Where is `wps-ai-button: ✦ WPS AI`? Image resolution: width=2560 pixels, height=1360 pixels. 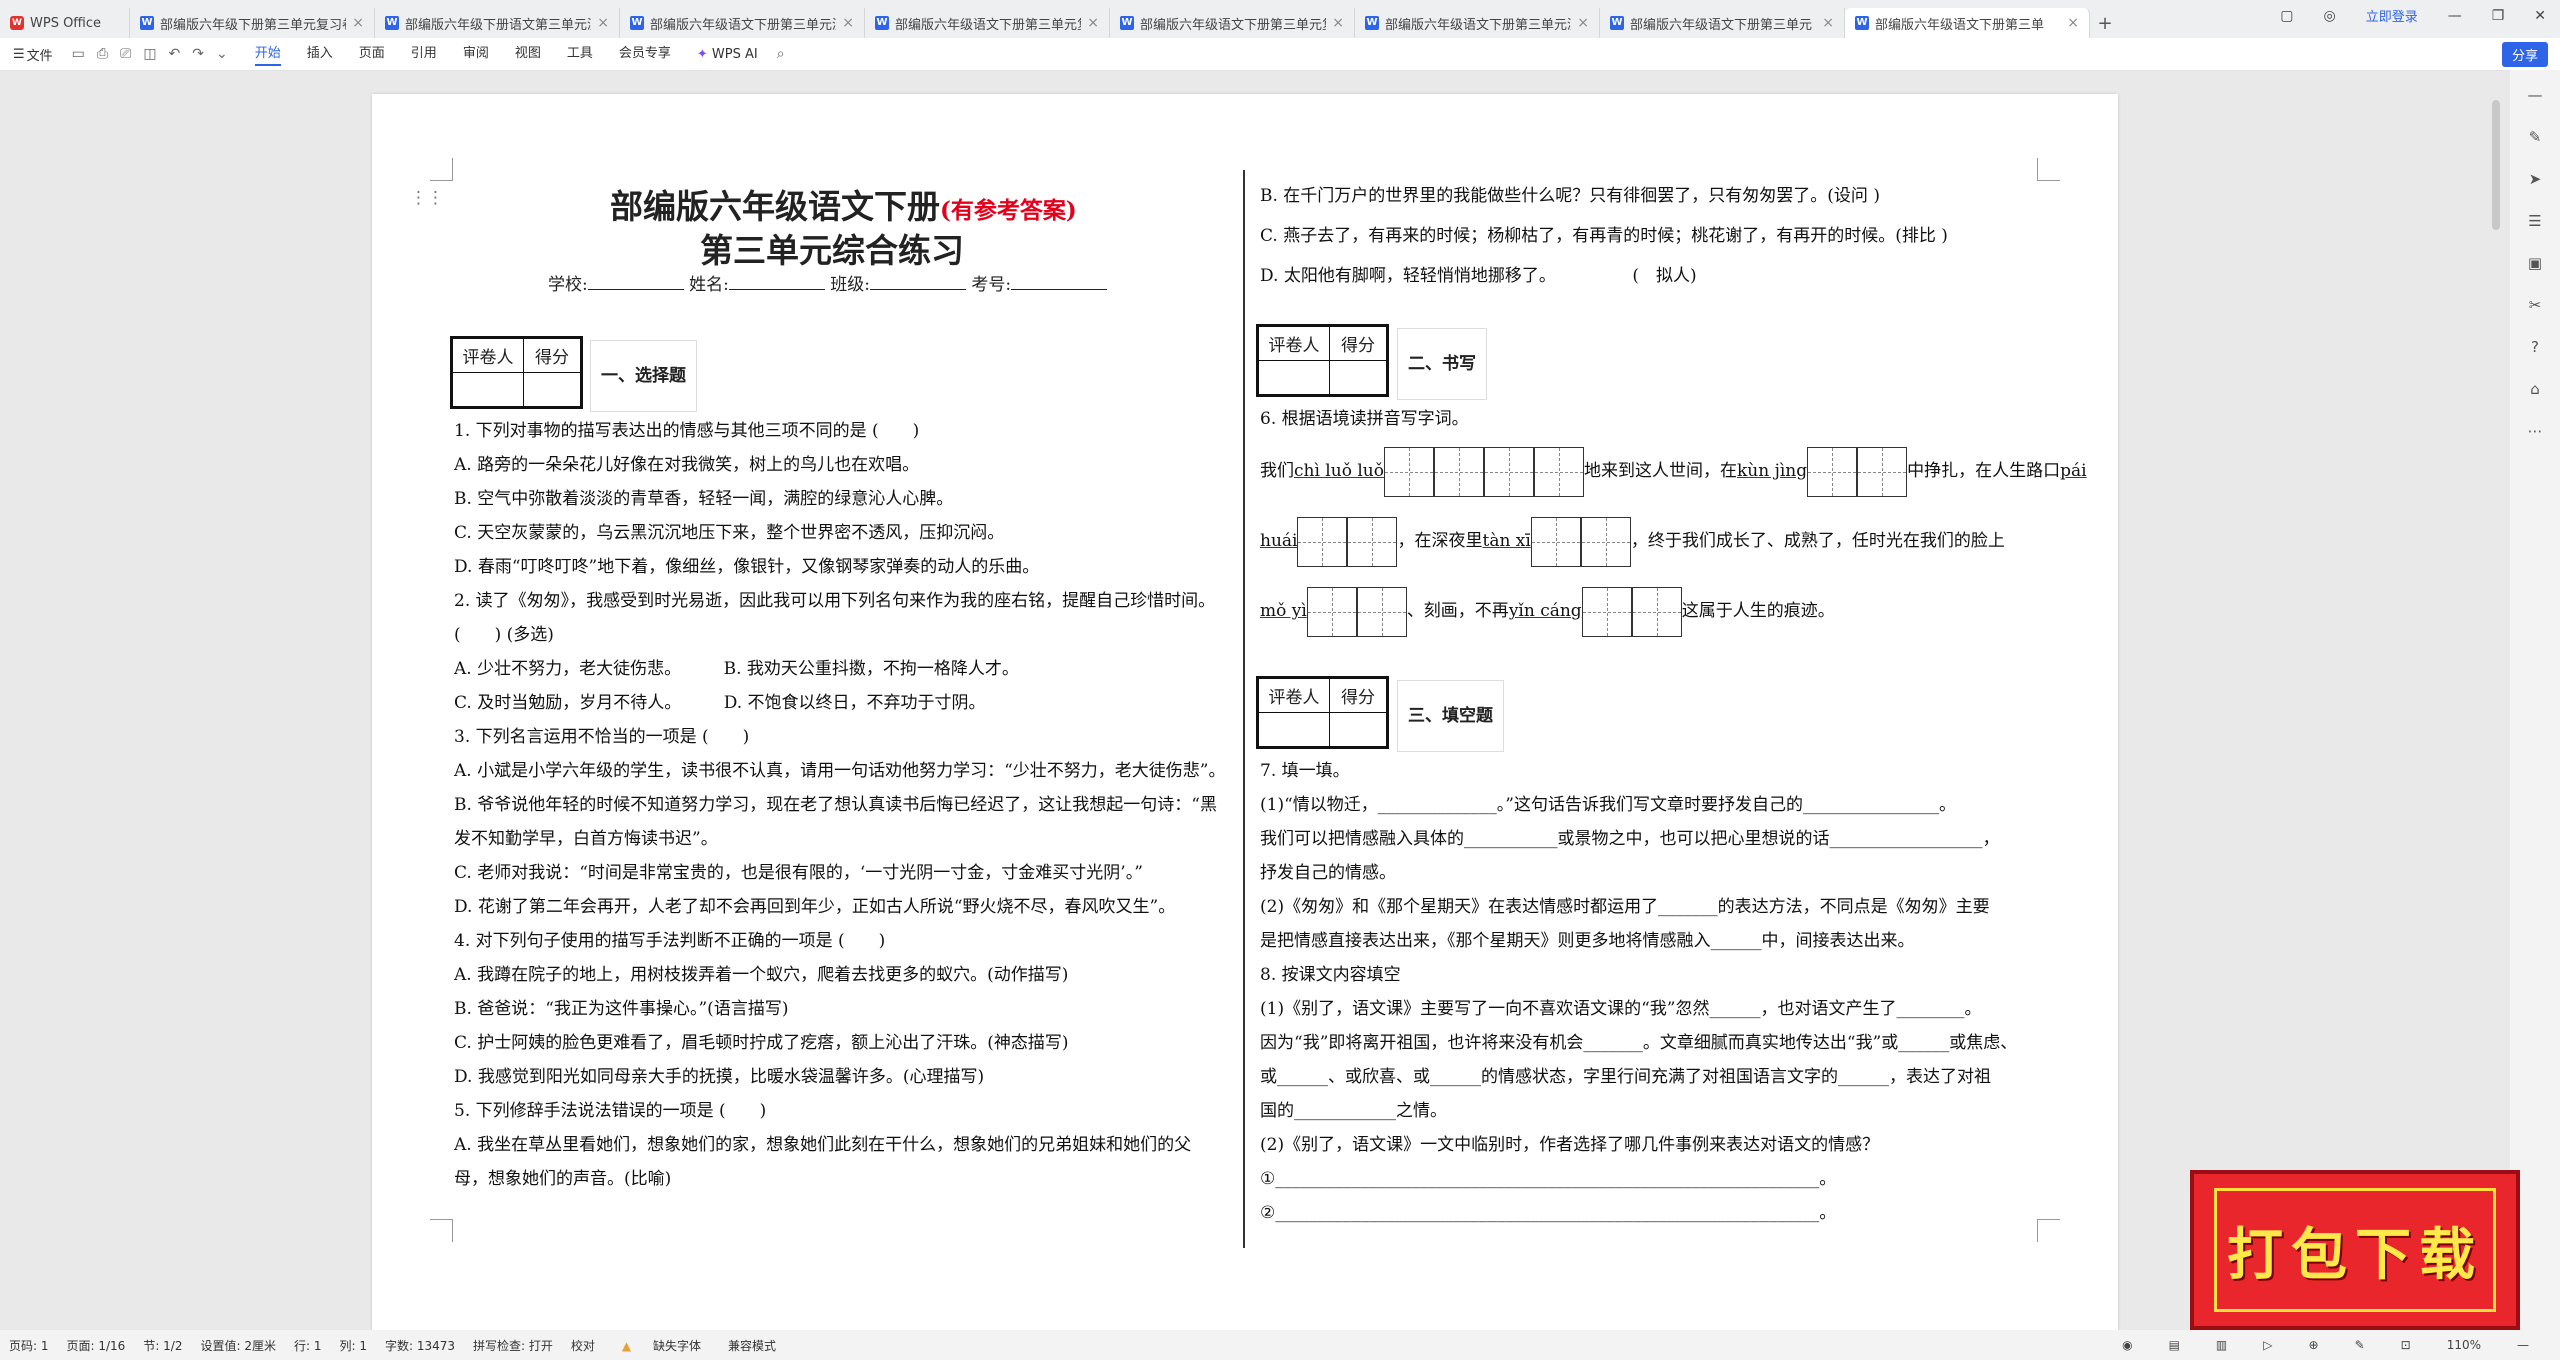 wps-ai-button: ✦ WPS AI is located at coordinates (727, 54).